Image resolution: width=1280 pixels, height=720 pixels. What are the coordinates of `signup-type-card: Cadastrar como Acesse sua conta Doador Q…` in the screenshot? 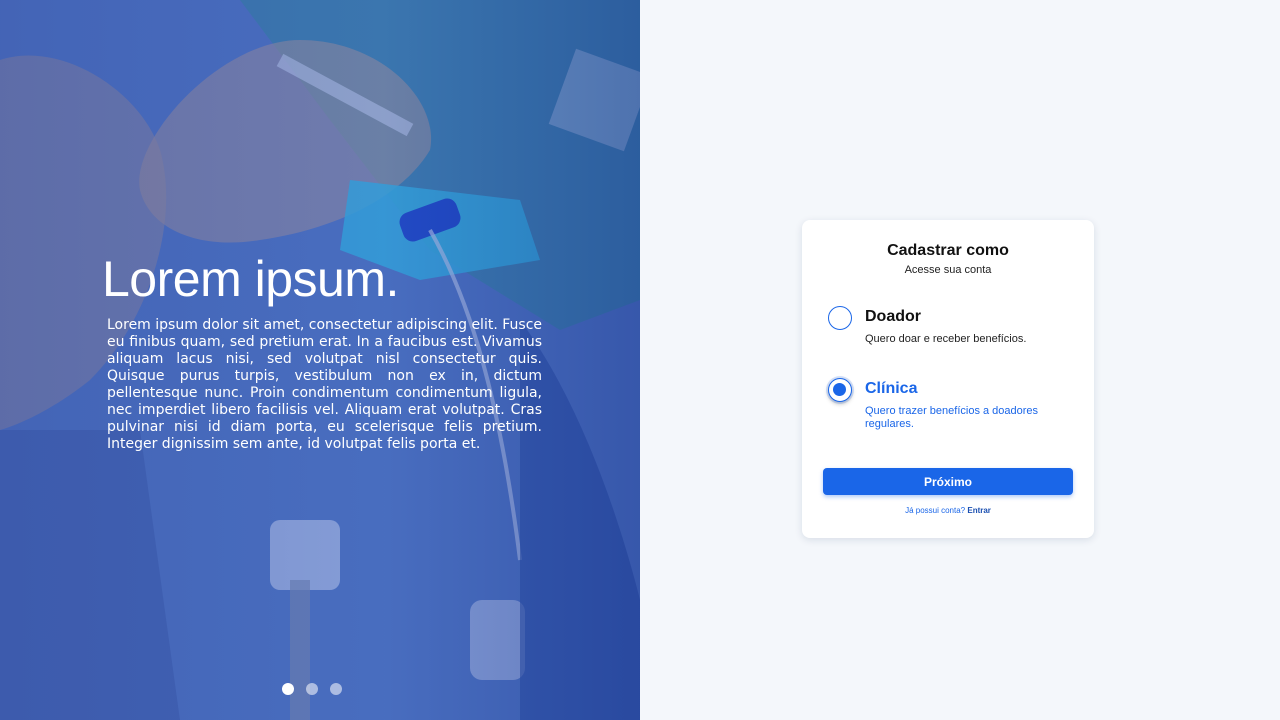 It's located at (948, 379).